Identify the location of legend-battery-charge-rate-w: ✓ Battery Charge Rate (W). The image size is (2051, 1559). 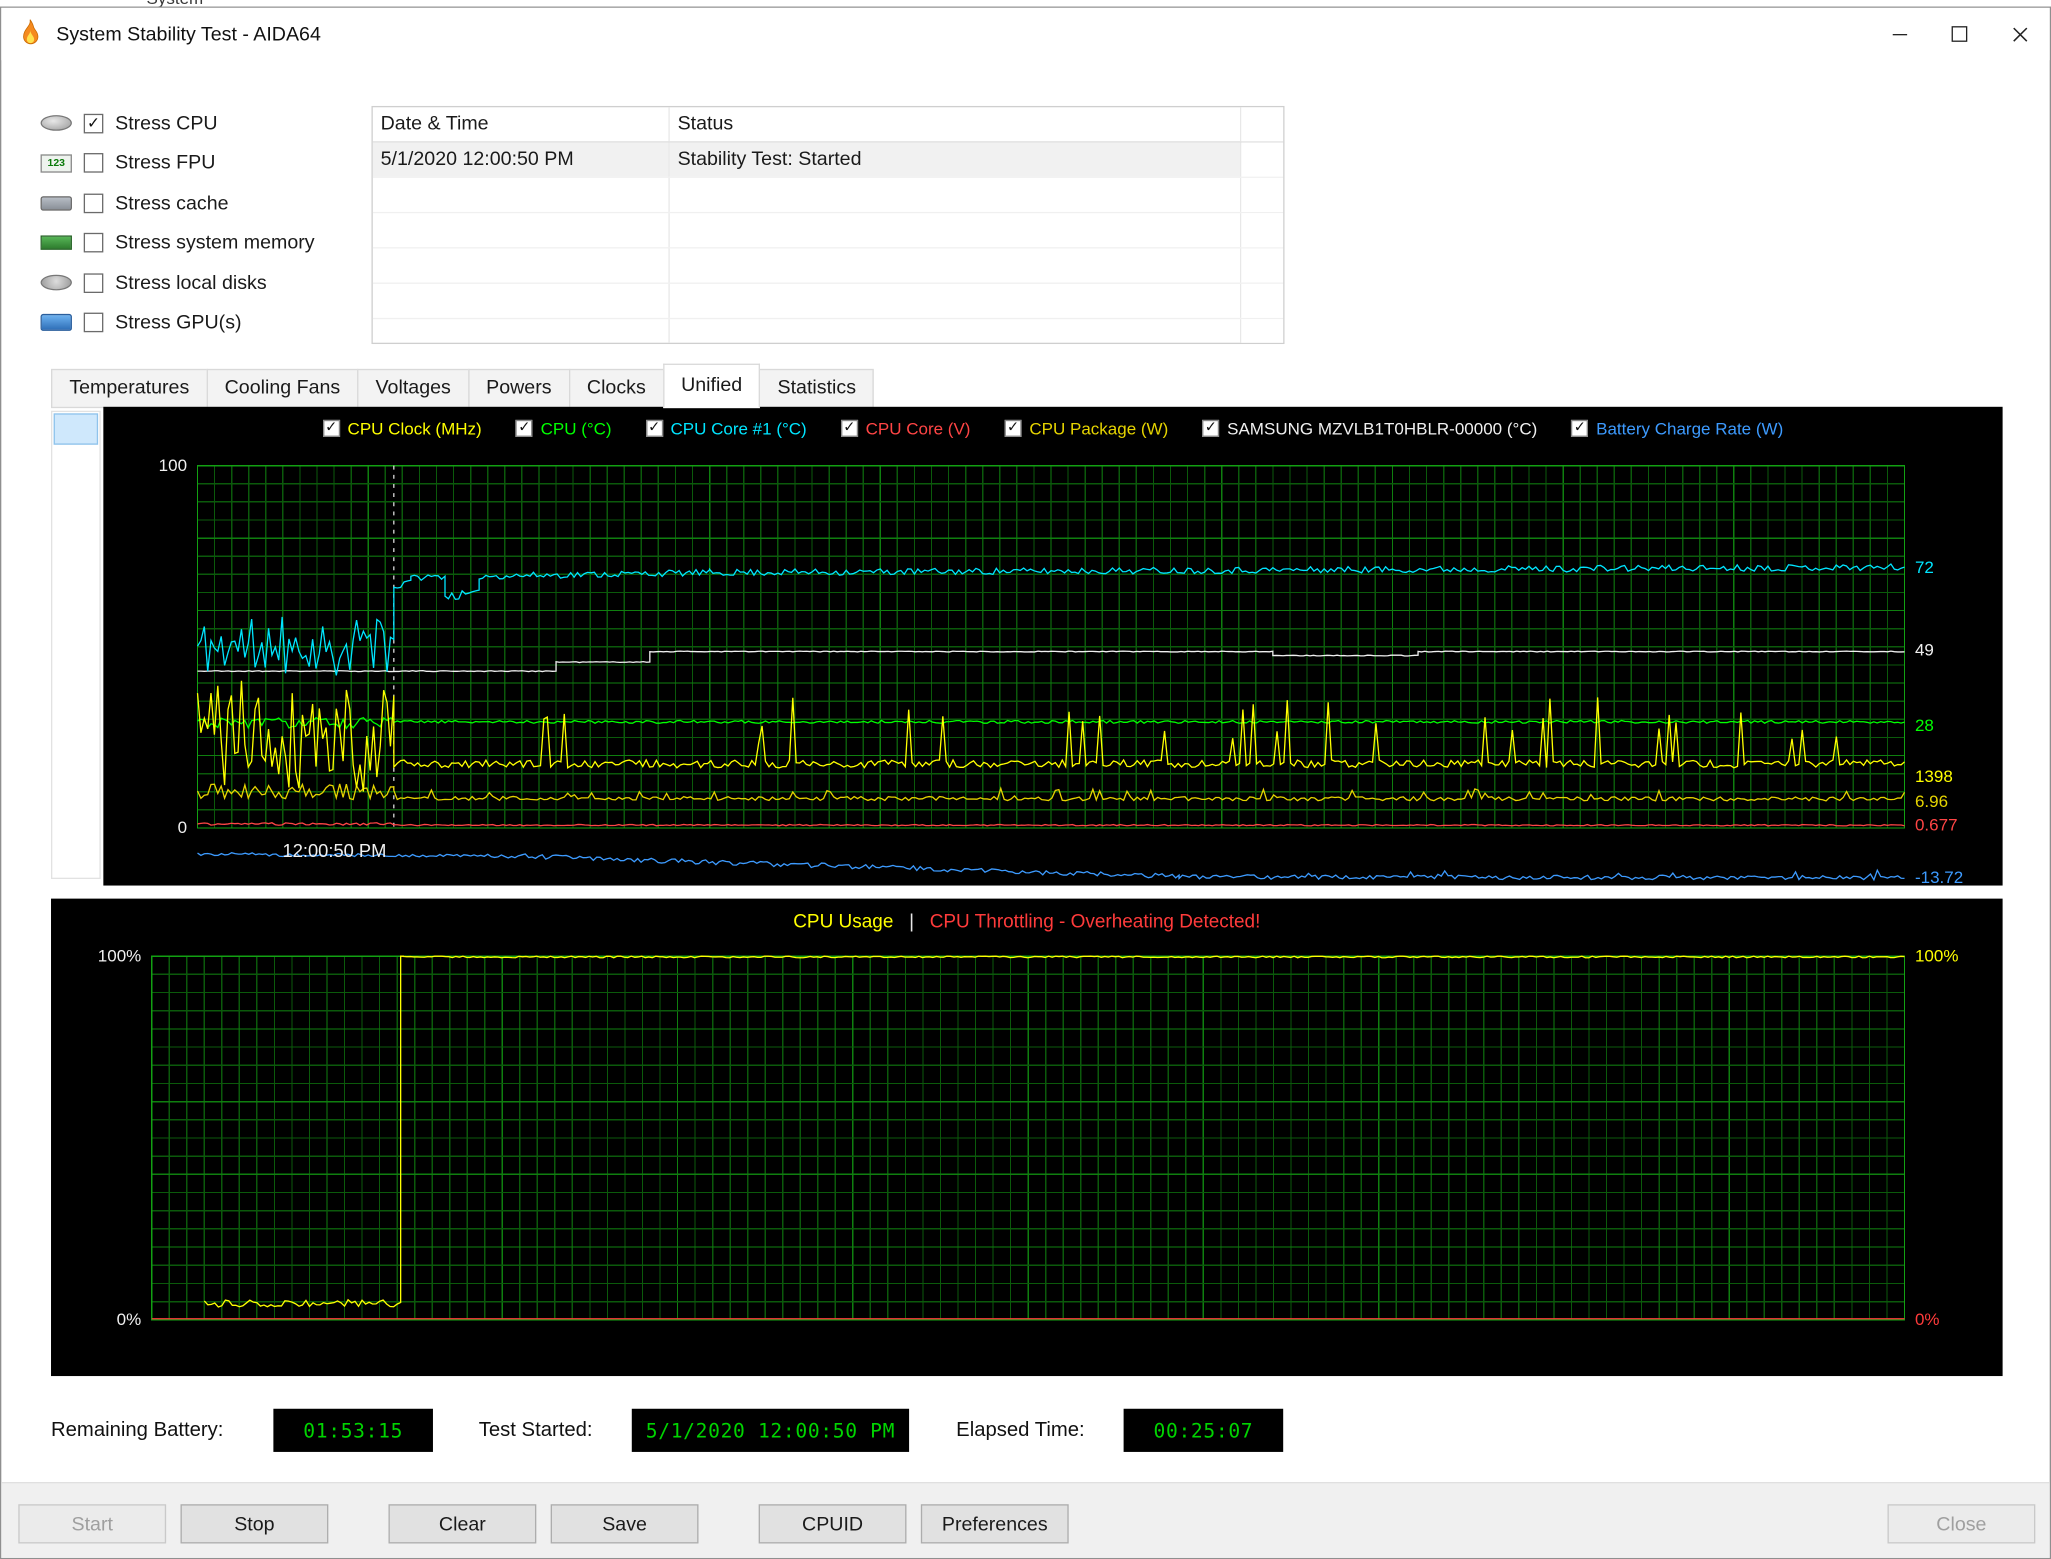
(1677, 428).